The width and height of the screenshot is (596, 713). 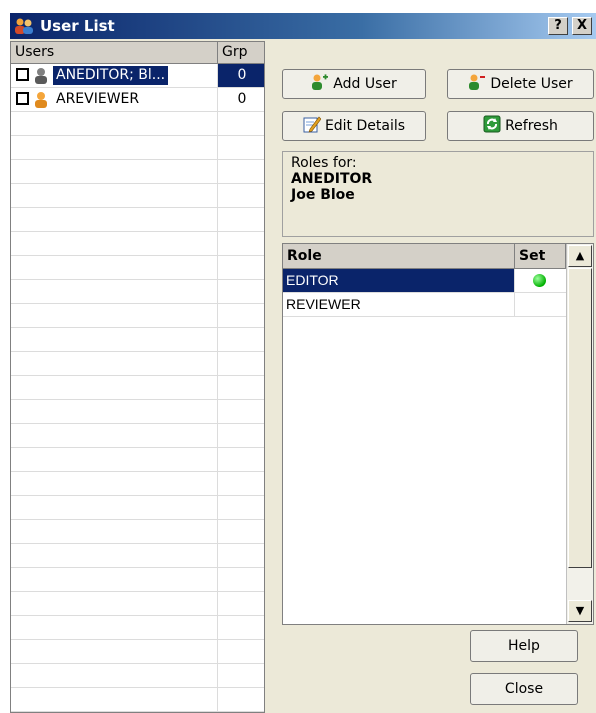 What do you see at coordinates (241, 52) in the screenshot?
I see `column-header-grp: Grp` at bounding box center [241, 52].